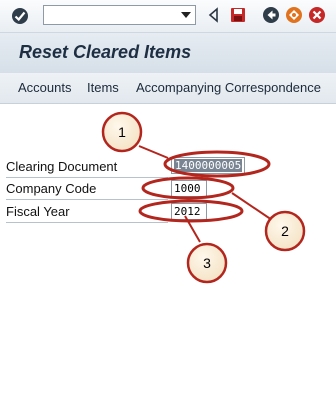  Describe the element at coordinates (207, 263) in the screenshot. I see `callout-number-3: 3` at that location.